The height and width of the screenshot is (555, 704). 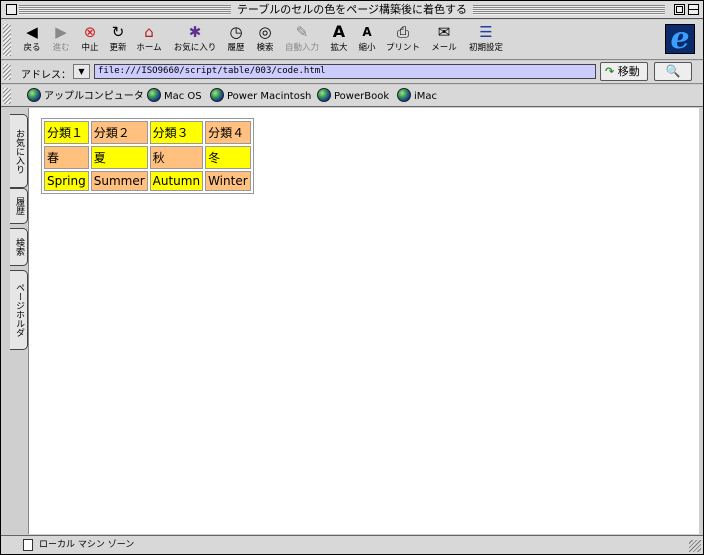 What do you see at coordinates (693, 9) in the screenshot?
I see `collapse-box` at bounding box center [693, 9].